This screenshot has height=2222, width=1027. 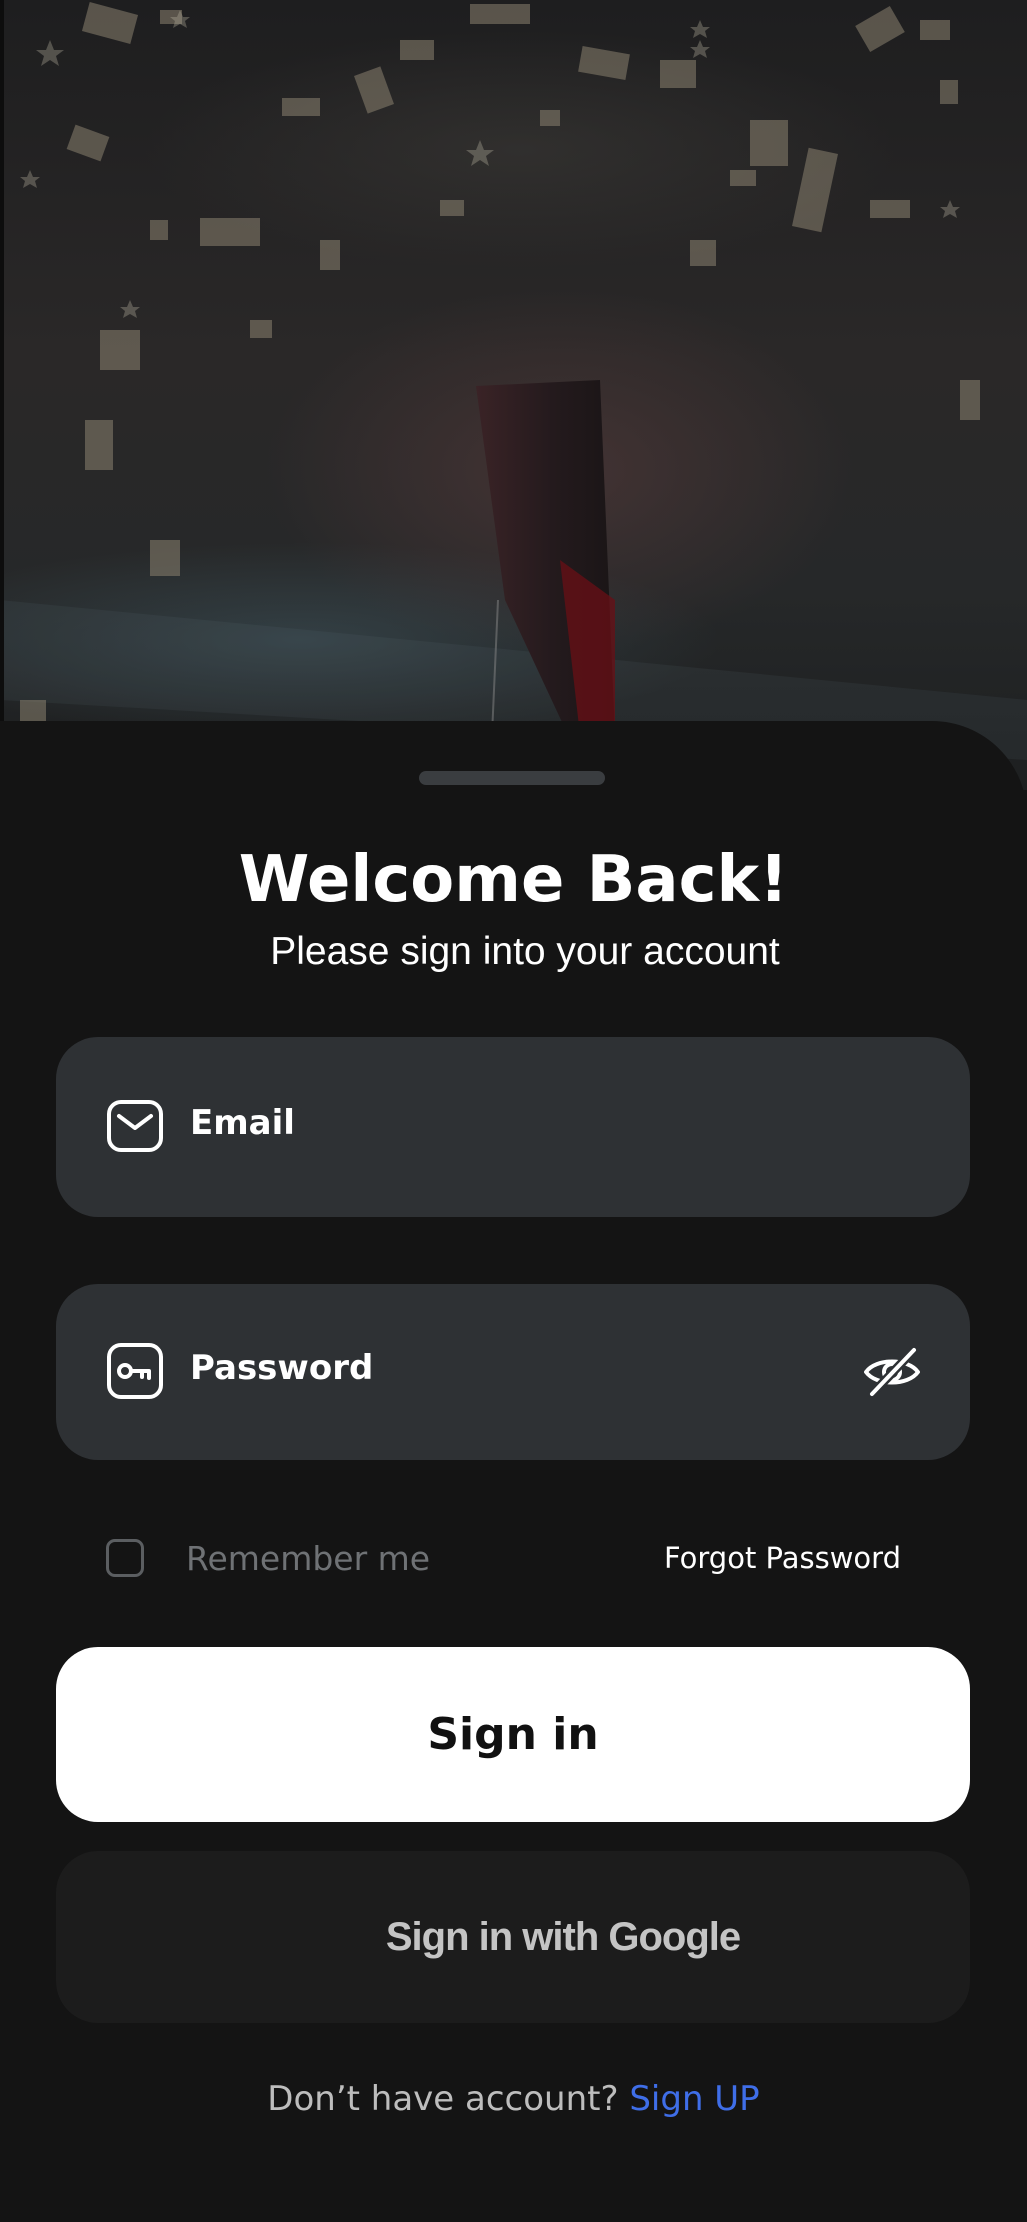 I want to click on eye-off-icon, so click(x=892, y=1372).